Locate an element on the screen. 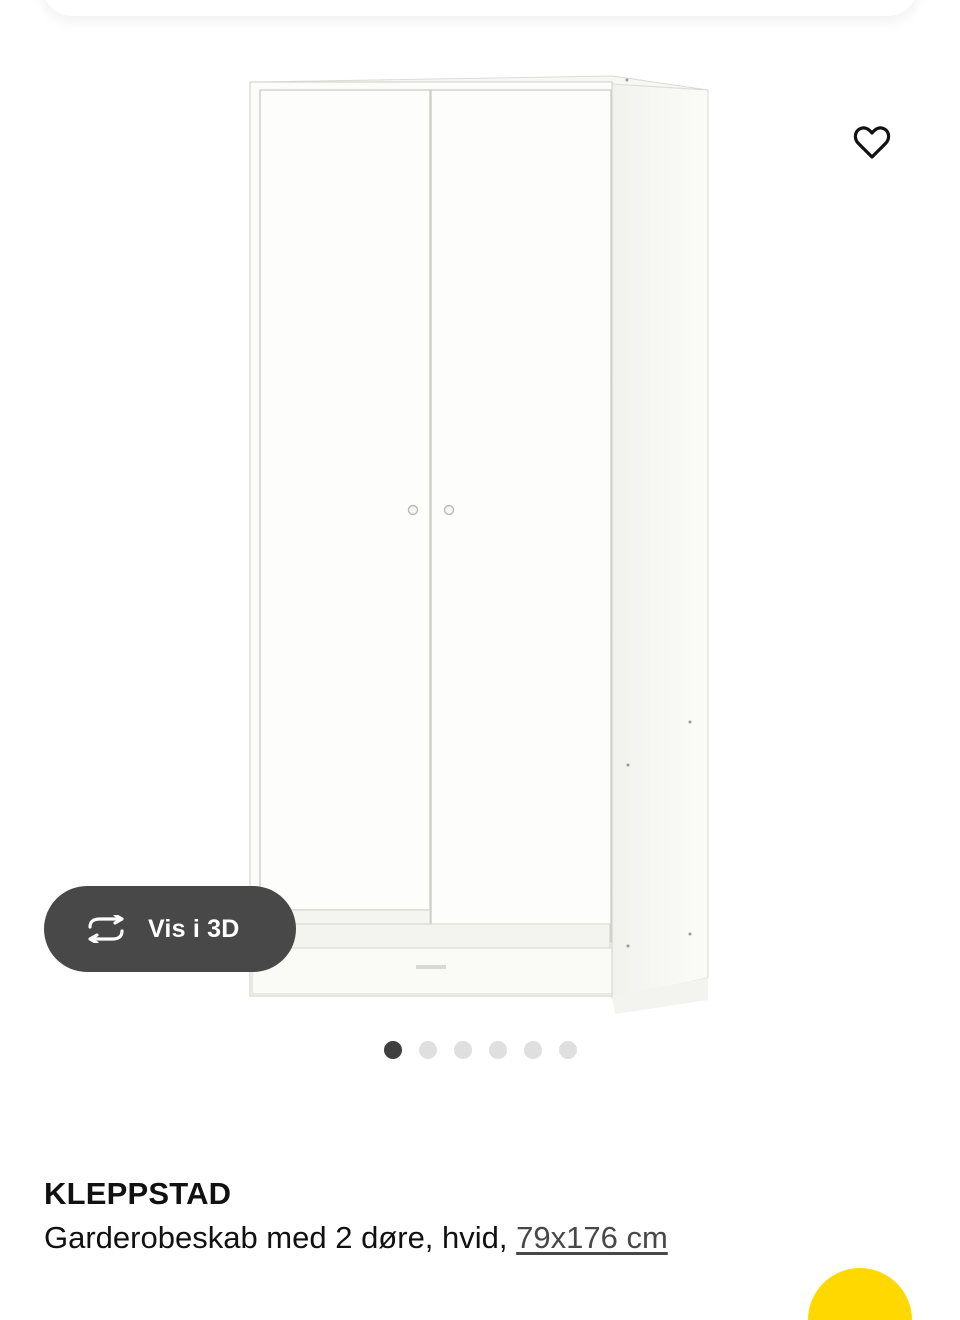 Image resolution: width=960 pixels, height=1320 pixels. product-description: Garderobeskab med 2 døre, hvid, is located at coordinates (280, 1237).